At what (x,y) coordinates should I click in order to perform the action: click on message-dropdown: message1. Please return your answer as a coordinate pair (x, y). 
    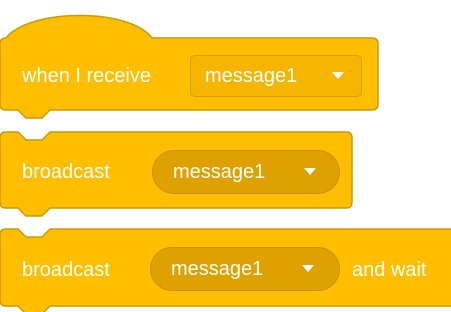
    Looking at the image, I should click on (245, 269).